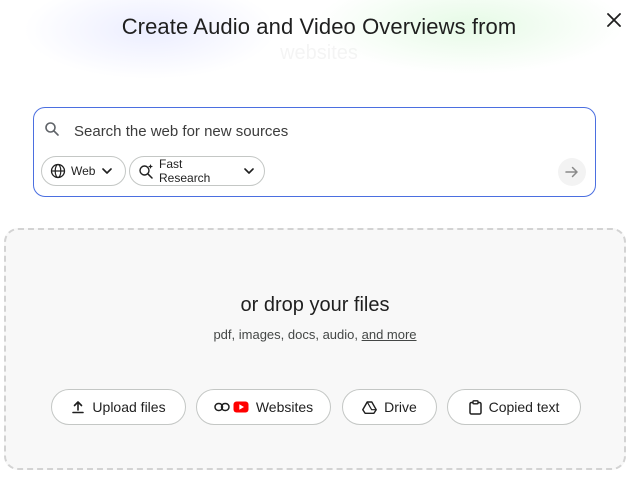 The height and width of the screenshot is (500, 638). Describe the element at coordinates (284, 407) in the screenshot. I see `websites-label: Websites` at that location.